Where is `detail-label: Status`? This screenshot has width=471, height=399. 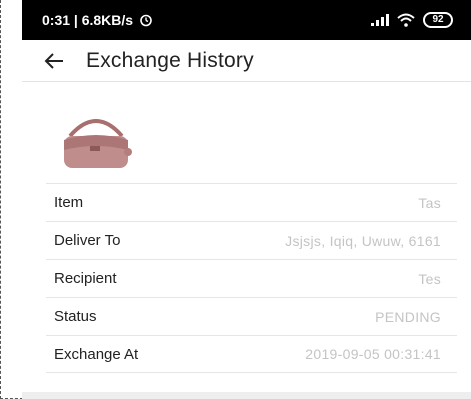
detail-label: Status is located at coordinates (75, 316).